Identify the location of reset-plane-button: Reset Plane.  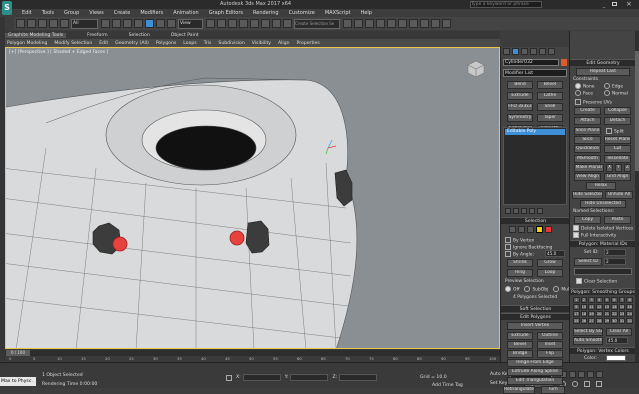
(617, 140).